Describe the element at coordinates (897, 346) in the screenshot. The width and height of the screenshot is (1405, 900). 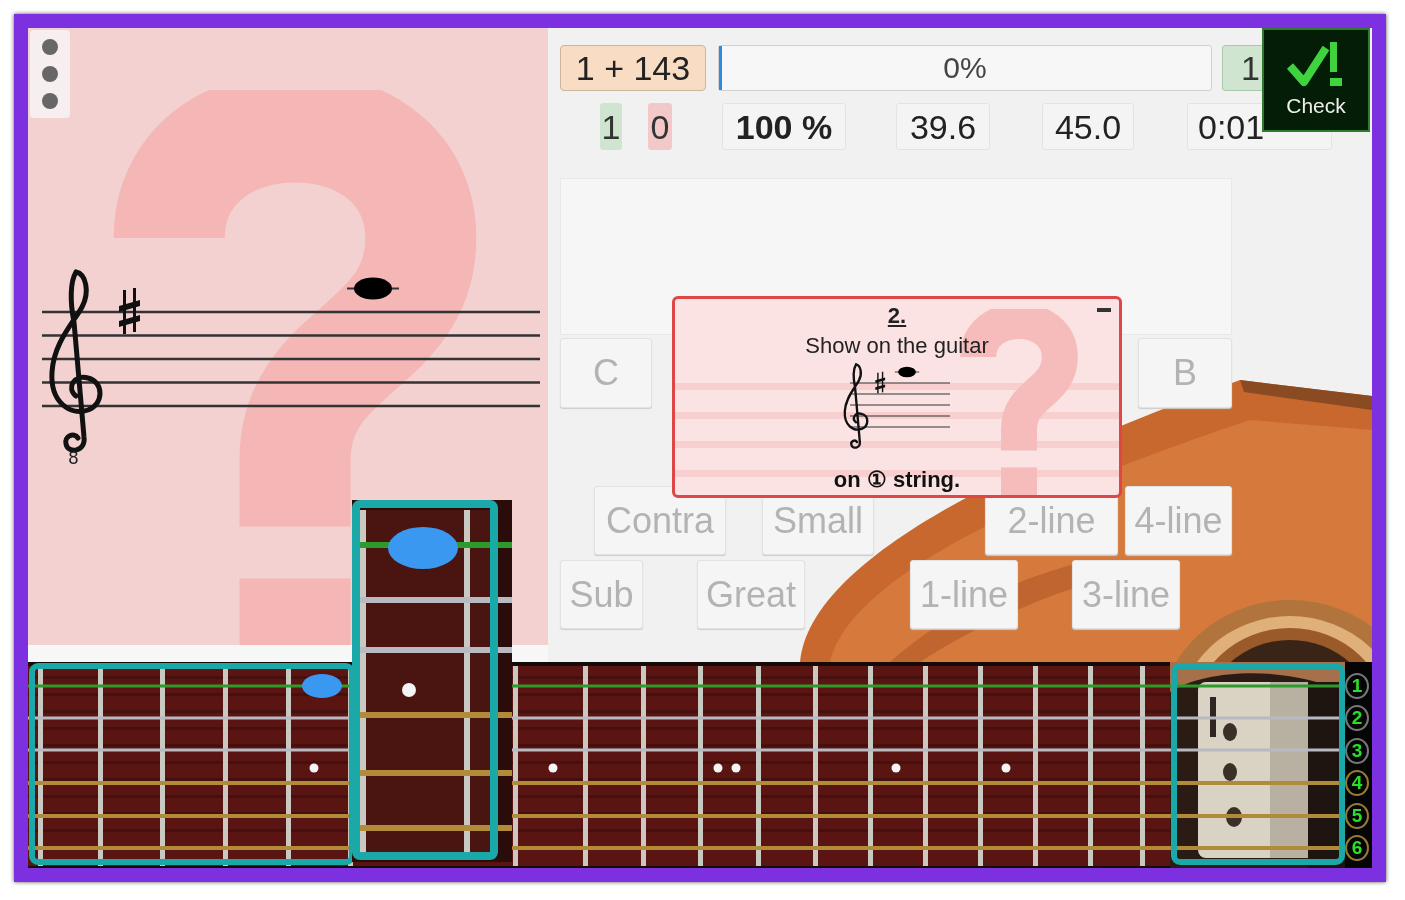
I see `tip-text: Show on the guitar` at that location.